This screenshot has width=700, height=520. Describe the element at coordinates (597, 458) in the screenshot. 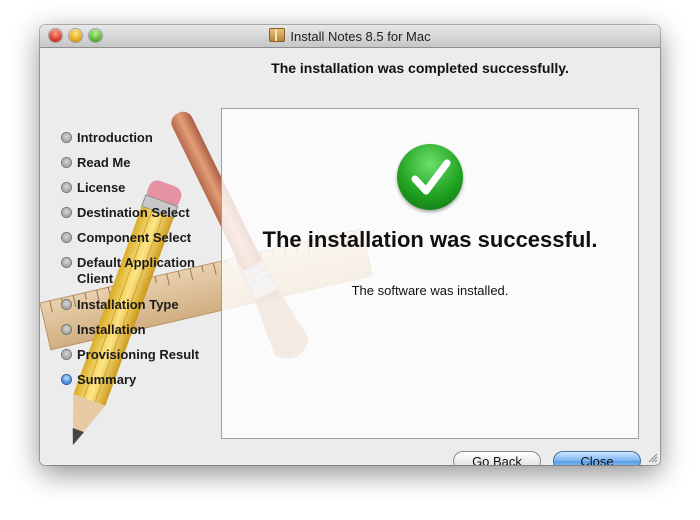

I see `close-button: Close` at that location.